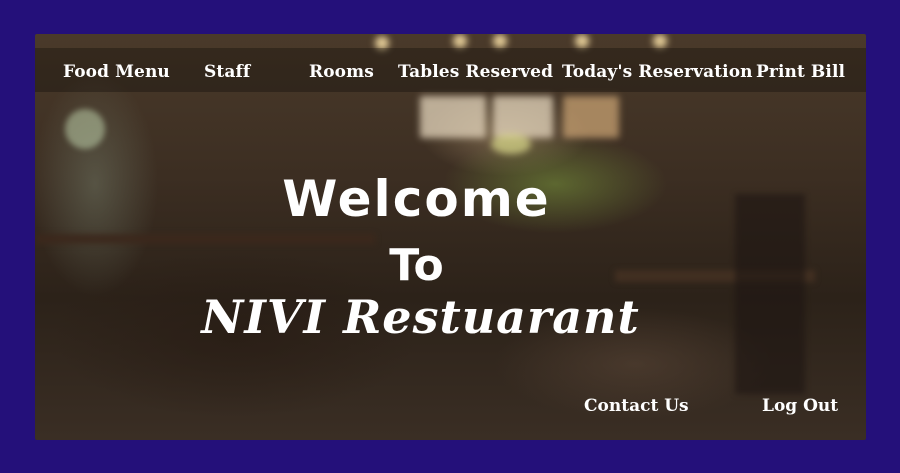  What do you see at coordinates (416, 199) in the screenshot?
I see `welcome-heading: Welcome` at bounding box center [416, 199].